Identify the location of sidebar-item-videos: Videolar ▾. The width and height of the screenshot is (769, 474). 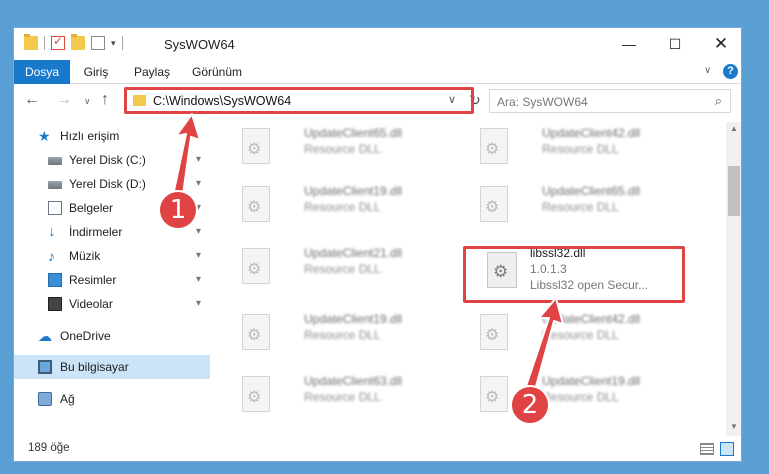
(112, 304).